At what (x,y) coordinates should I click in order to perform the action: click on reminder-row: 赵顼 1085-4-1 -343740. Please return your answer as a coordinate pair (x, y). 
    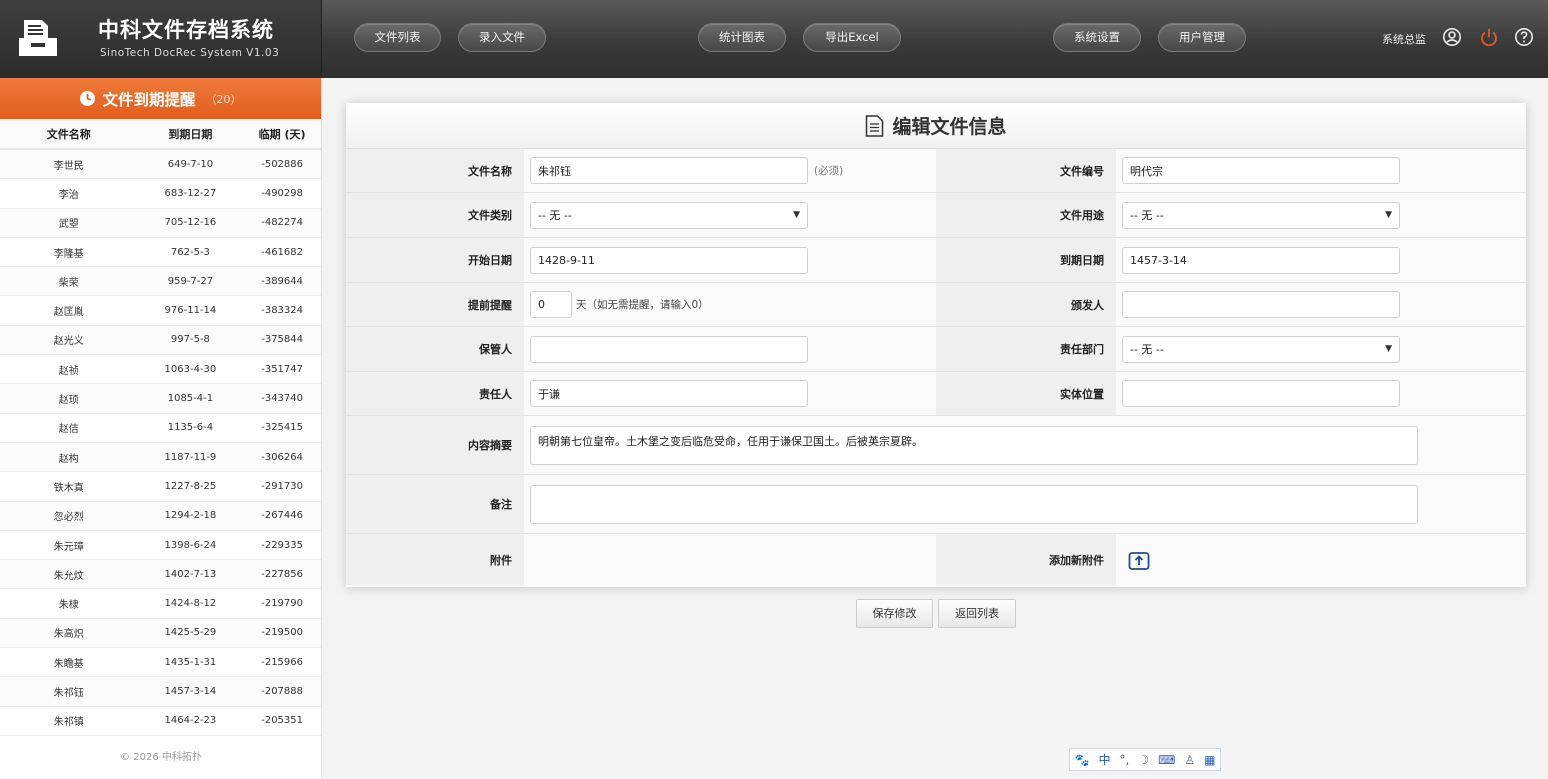
    Looking at the image, I should click on (160, 399).